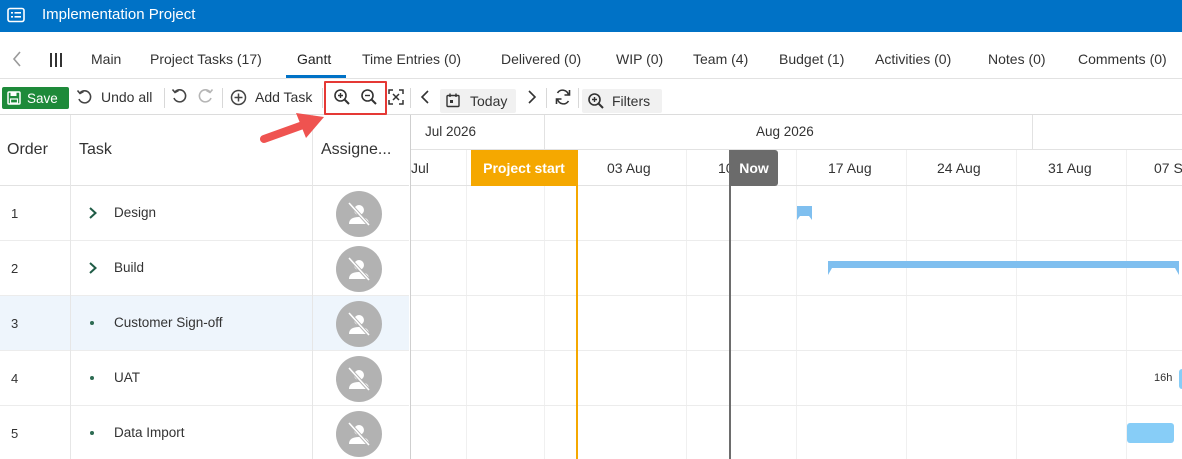 The width and height of the screenshot is (1182, 459). I want to click on refresh-icon, so click(563, 97).